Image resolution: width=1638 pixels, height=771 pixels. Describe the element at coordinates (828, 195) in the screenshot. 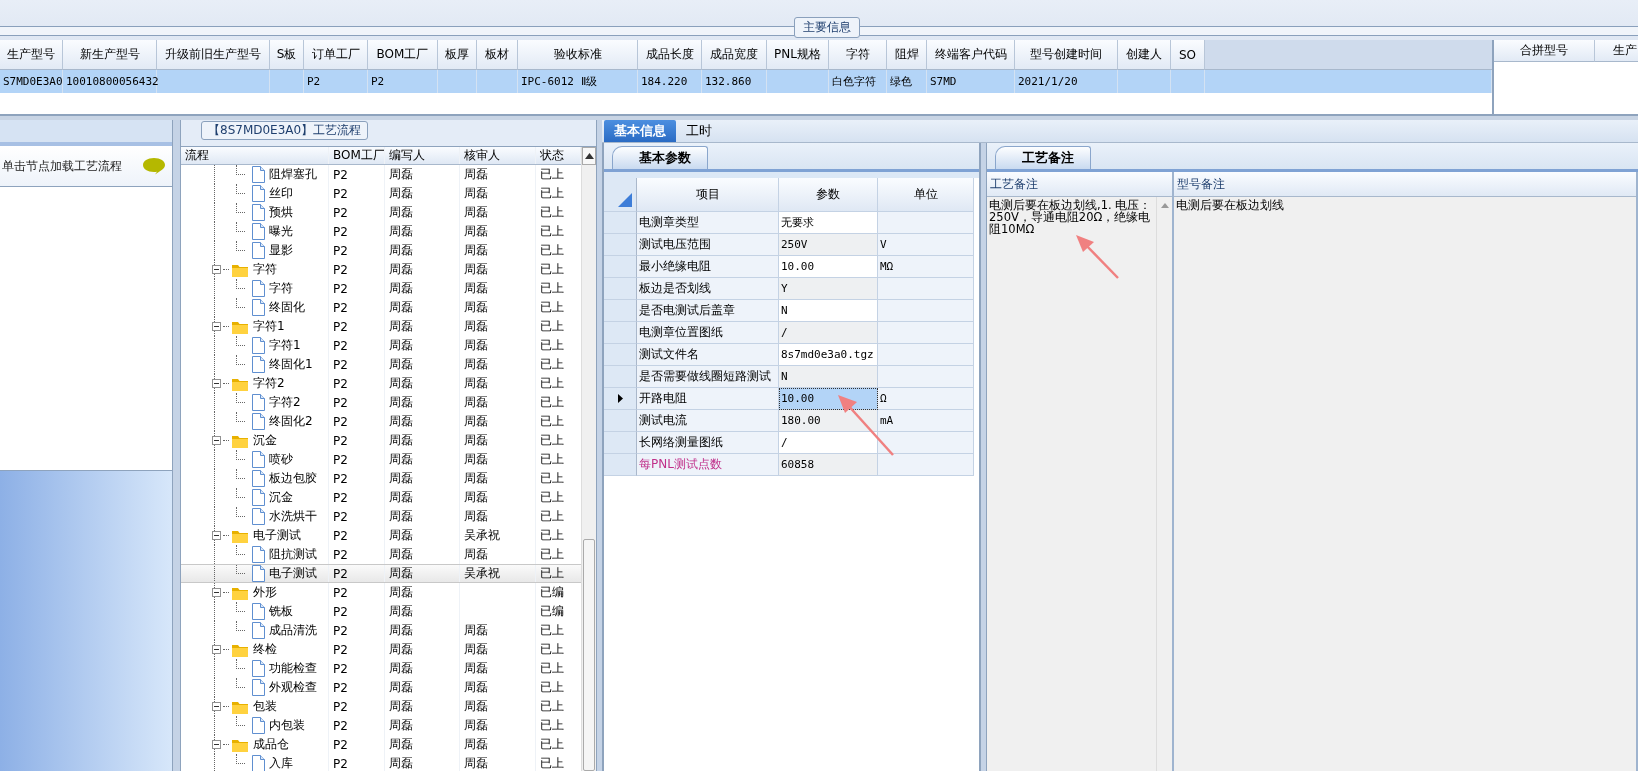

I see `column-header: 参数` at that location.